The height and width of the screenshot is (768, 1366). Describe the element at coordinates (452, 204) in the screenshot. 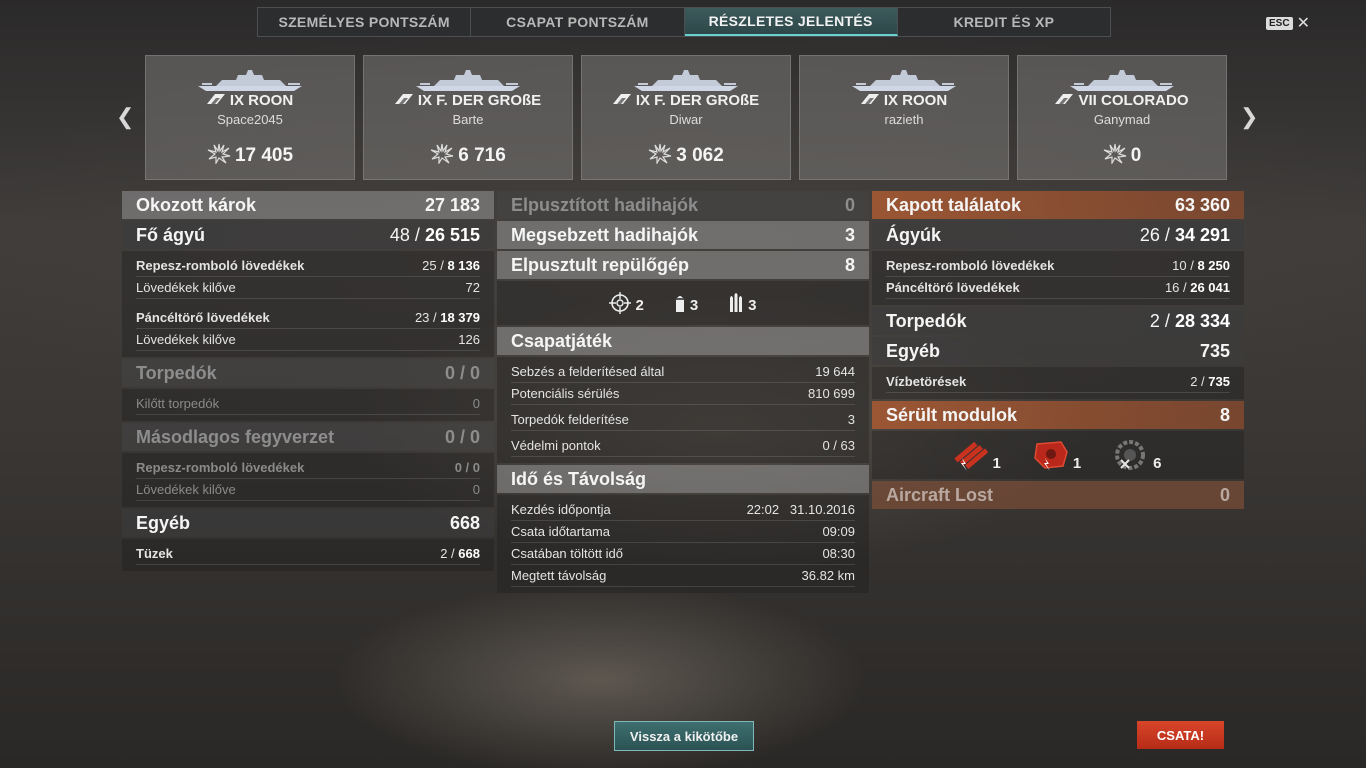

I see `damage-dealt-value: 27 183` at that location.